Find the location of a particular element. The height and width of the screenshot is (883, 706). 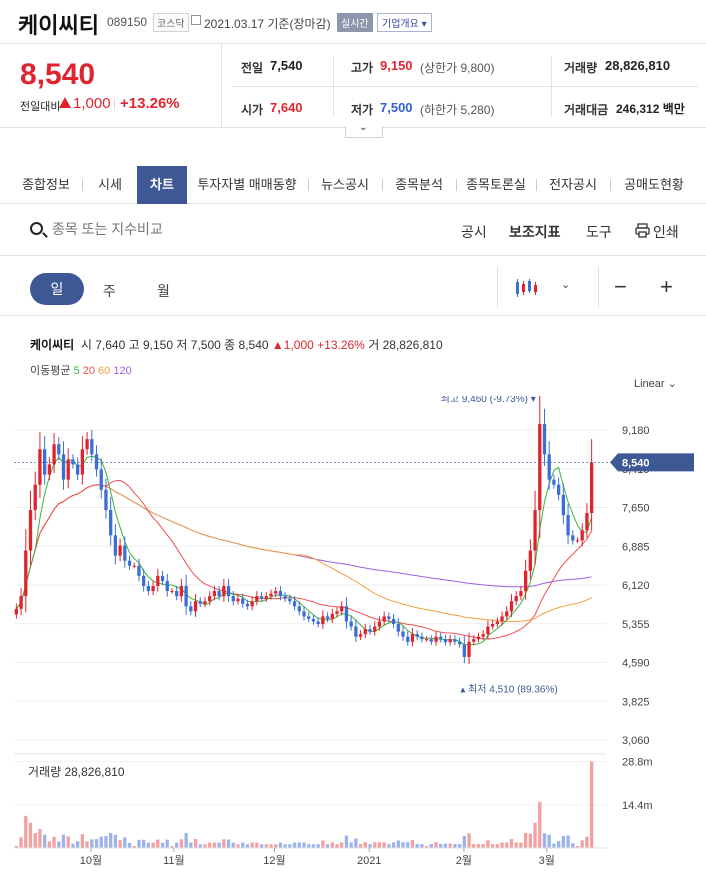

tab-overview: 종합정보 is located at coordinates (46, 185).